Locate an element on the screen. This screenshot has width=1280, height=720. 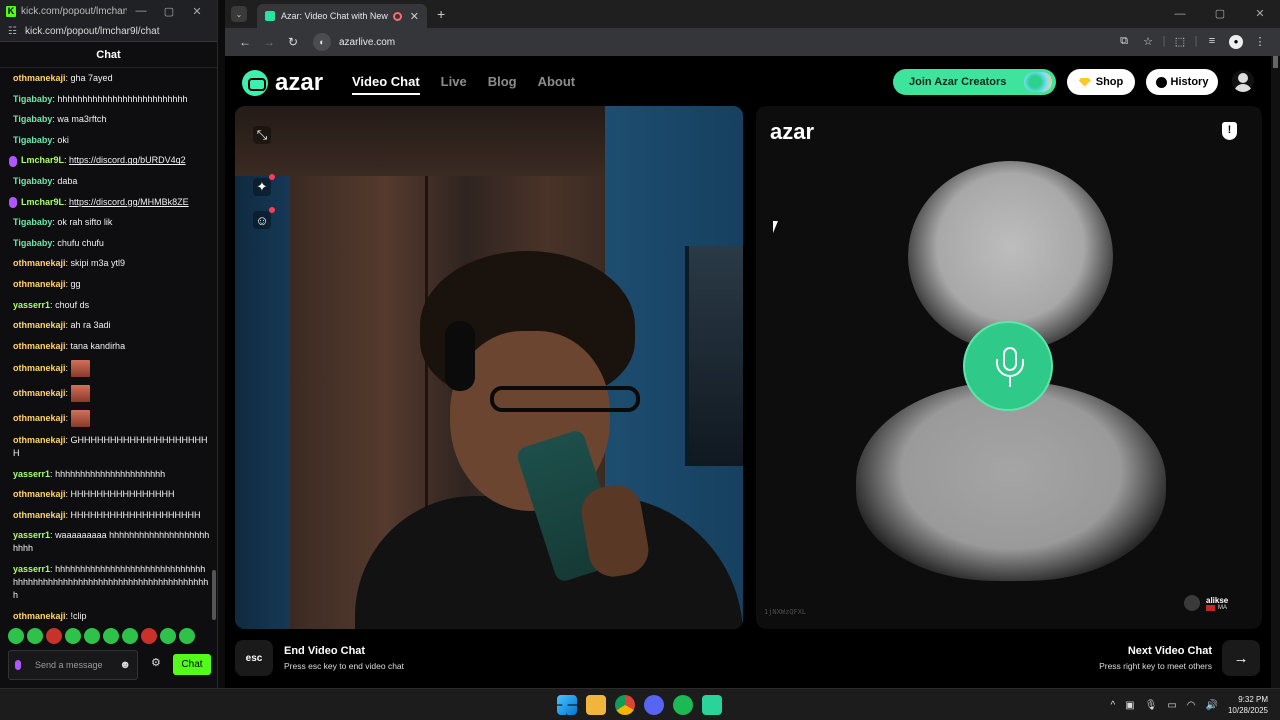
tab-search-icon: ⌄ is located at coordinates (239, 14).